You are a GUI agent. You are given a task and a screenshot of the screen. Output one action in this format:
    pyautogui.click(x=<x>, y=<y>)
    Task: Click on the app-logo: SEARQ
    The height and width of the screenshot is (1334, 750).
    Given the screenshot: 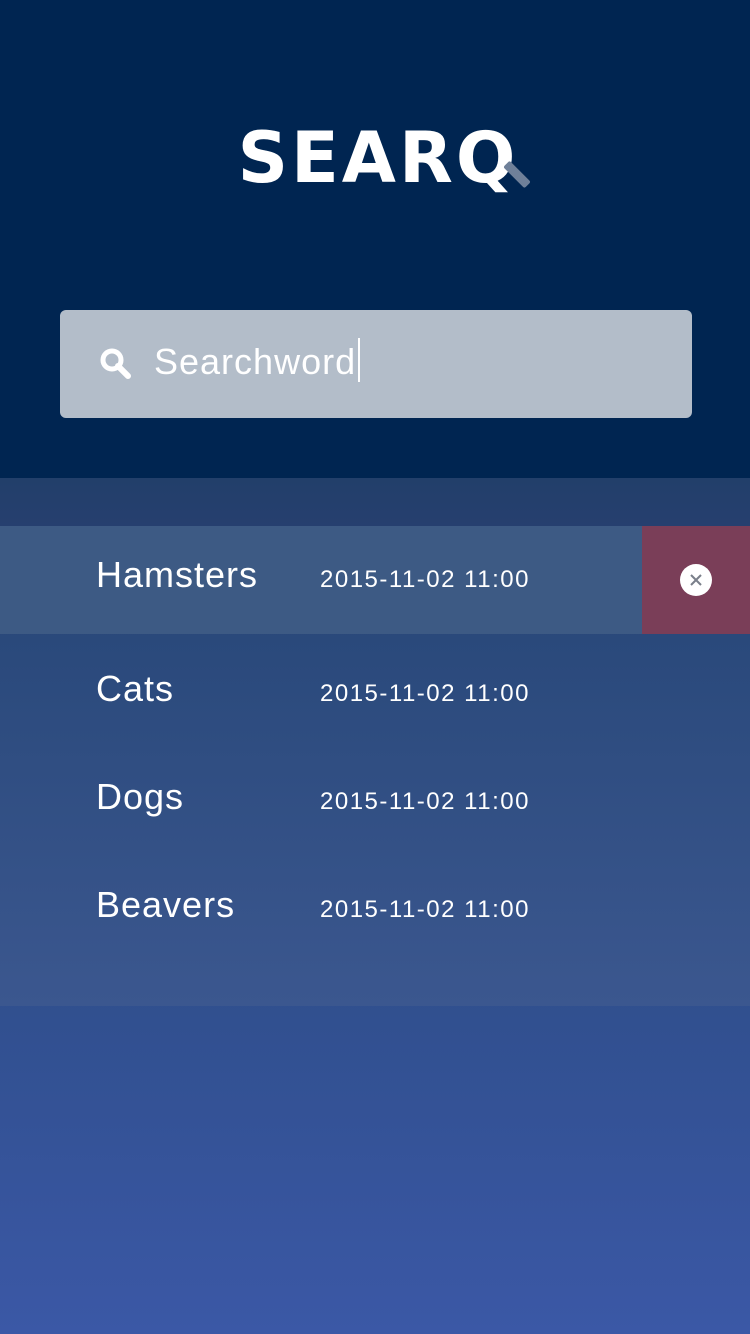 What is the action you would take?
    pyautogui.click(x=375, y=163)
    